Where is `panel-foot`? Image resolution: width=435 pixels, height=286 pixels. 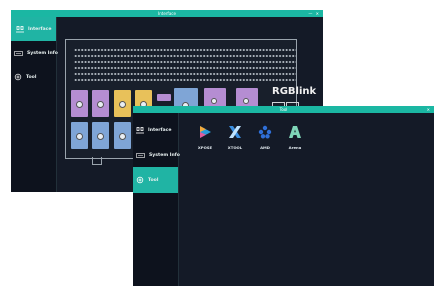
panel-foot is located at coordinates (97, 161).